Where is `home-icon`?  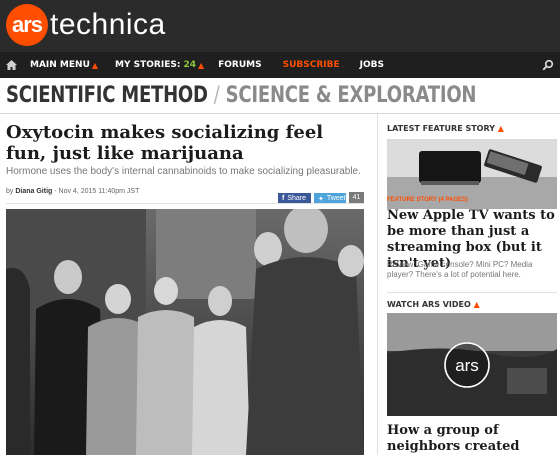
home-icon is located at coordinates (11, 65).